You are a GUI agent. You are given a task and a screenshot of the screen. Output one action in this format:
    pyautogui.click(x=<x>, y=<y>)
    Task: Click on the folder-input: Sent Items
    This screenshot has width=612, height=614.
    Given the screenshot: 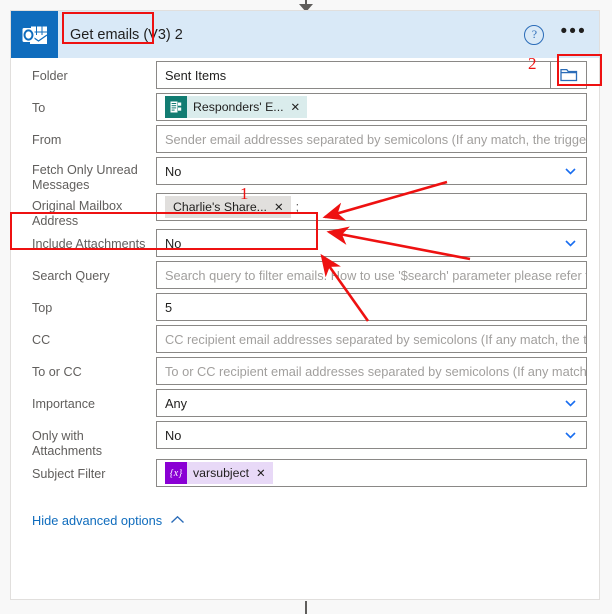 What is the action you would take?
    pyautogui.click(x=353, y=75)
    